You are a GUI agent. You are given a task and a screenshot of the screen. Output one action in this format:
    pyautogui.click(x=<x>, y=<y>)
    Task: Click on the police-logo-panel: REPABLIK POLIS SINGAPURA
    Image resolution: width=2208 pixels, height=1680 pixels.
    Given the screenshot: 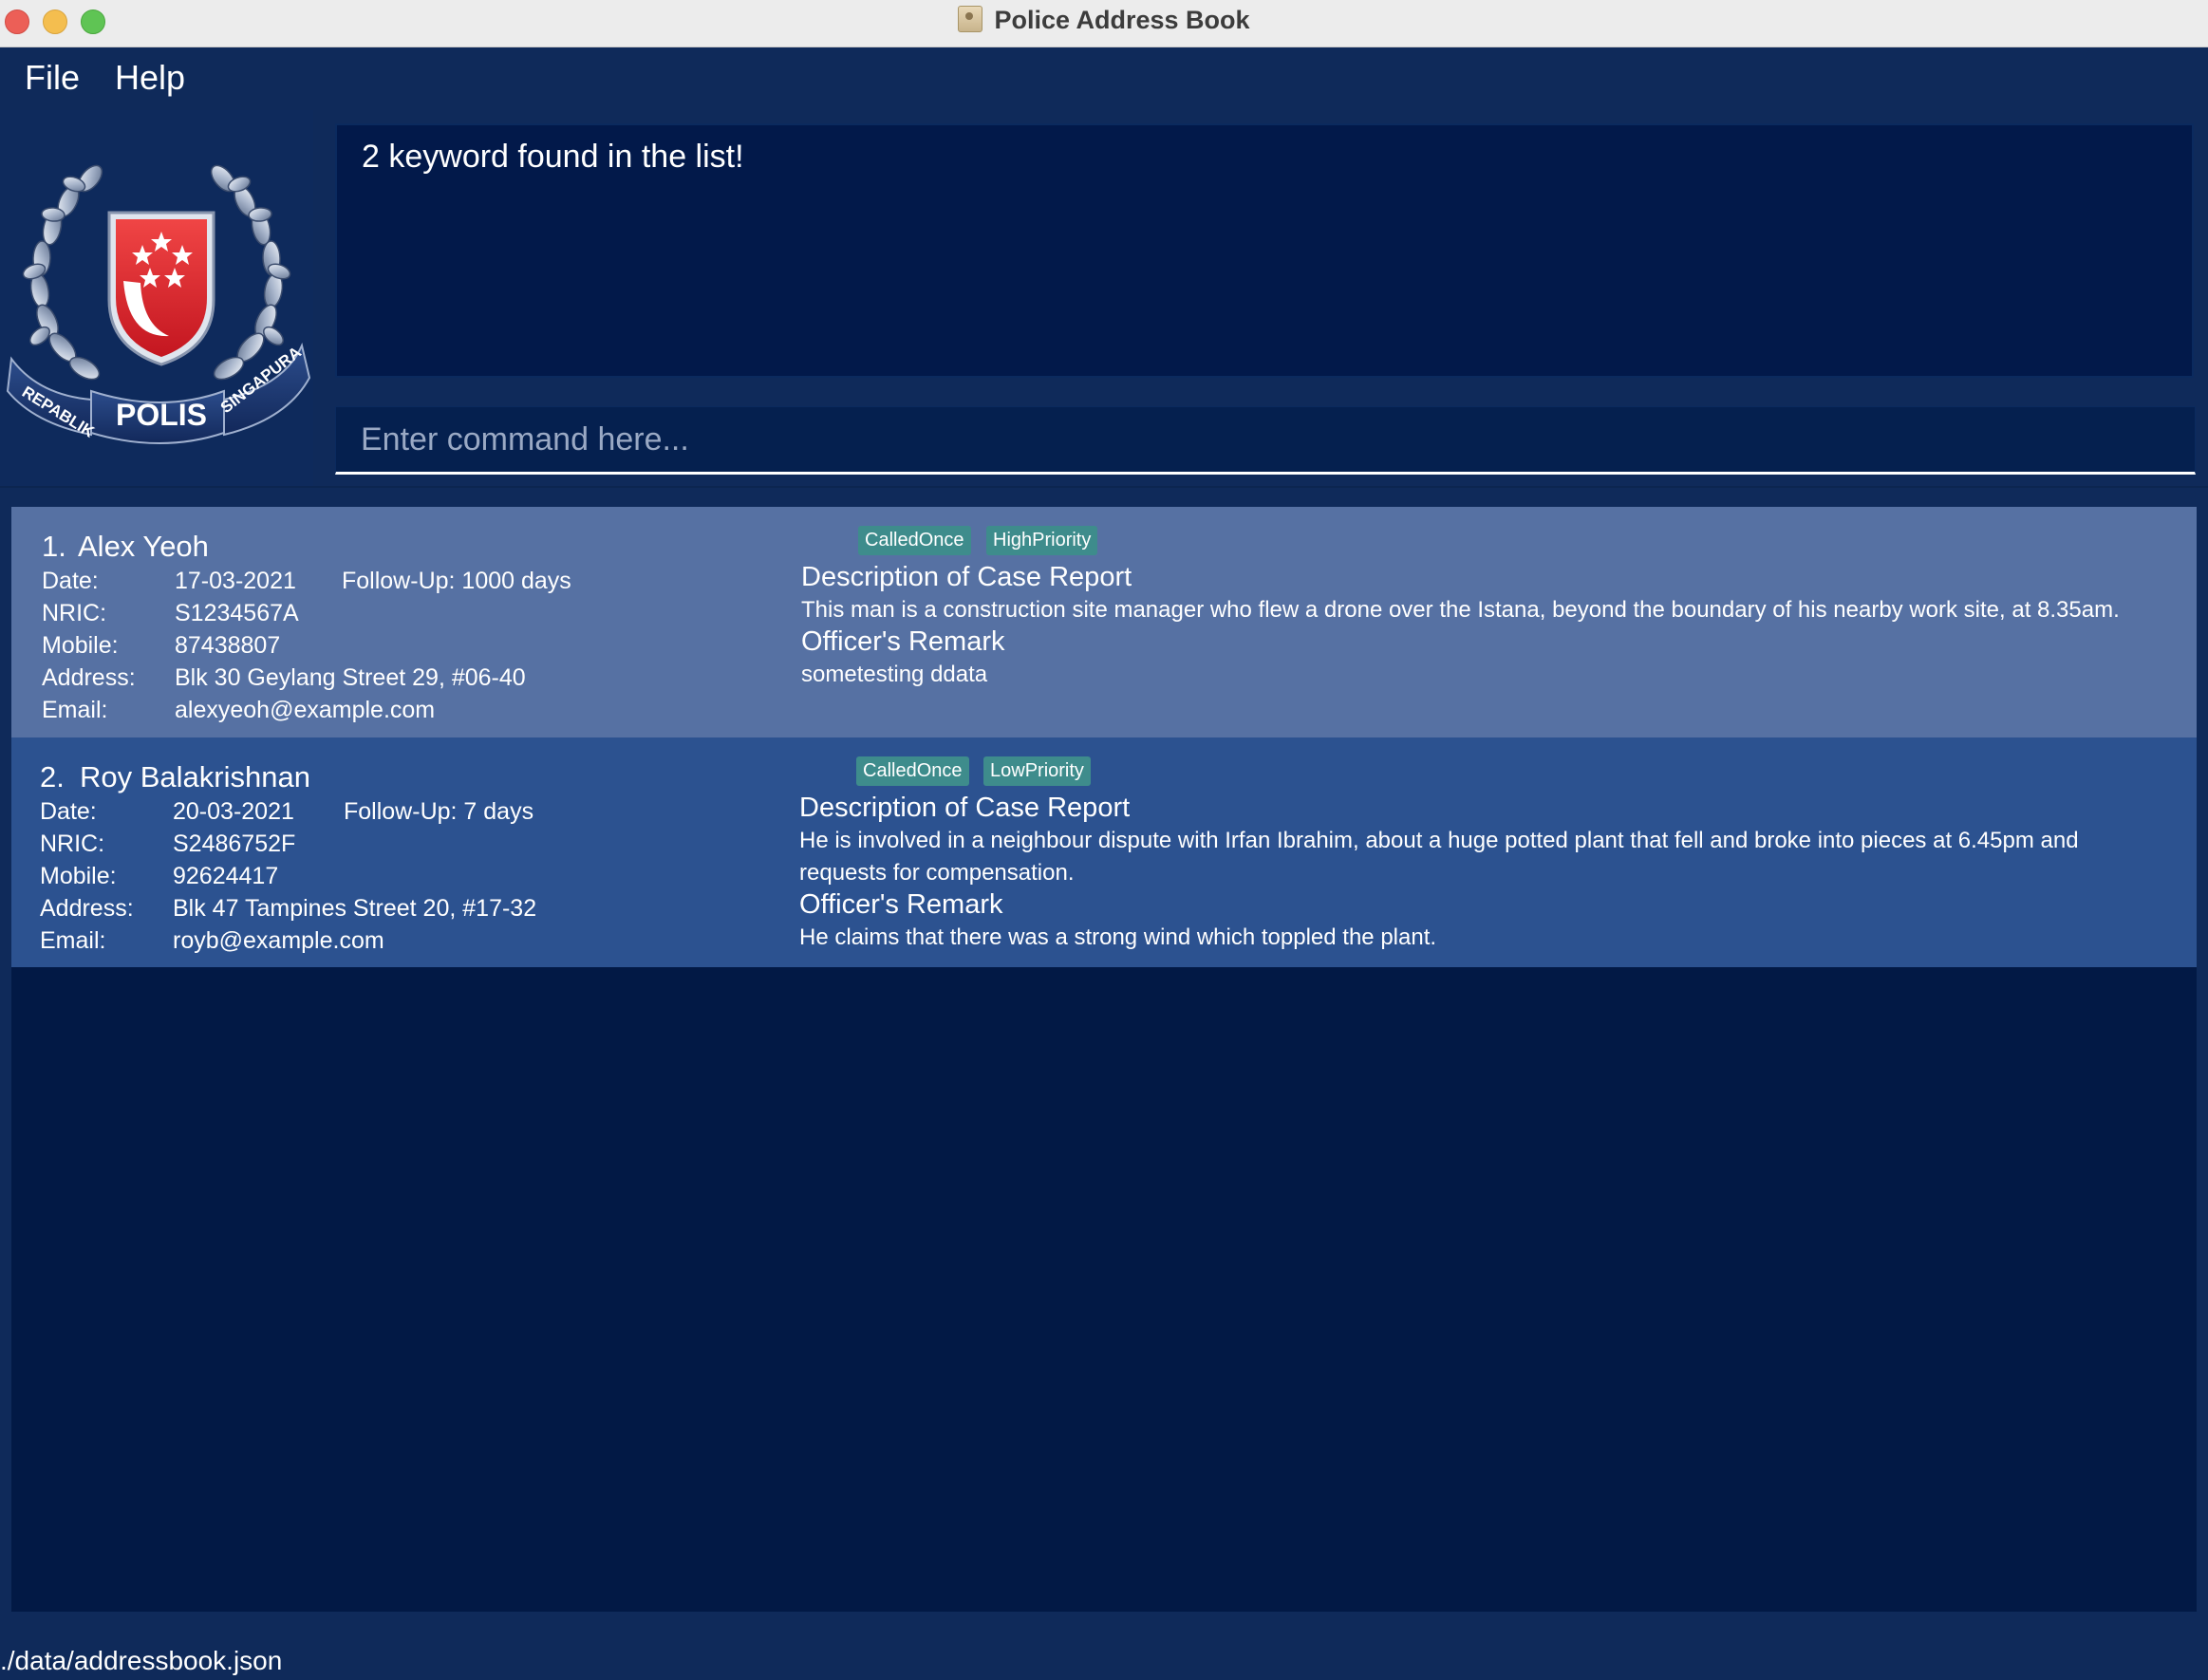 What is the action you would take?
    pyautogui.click(x=157, y=298)
    